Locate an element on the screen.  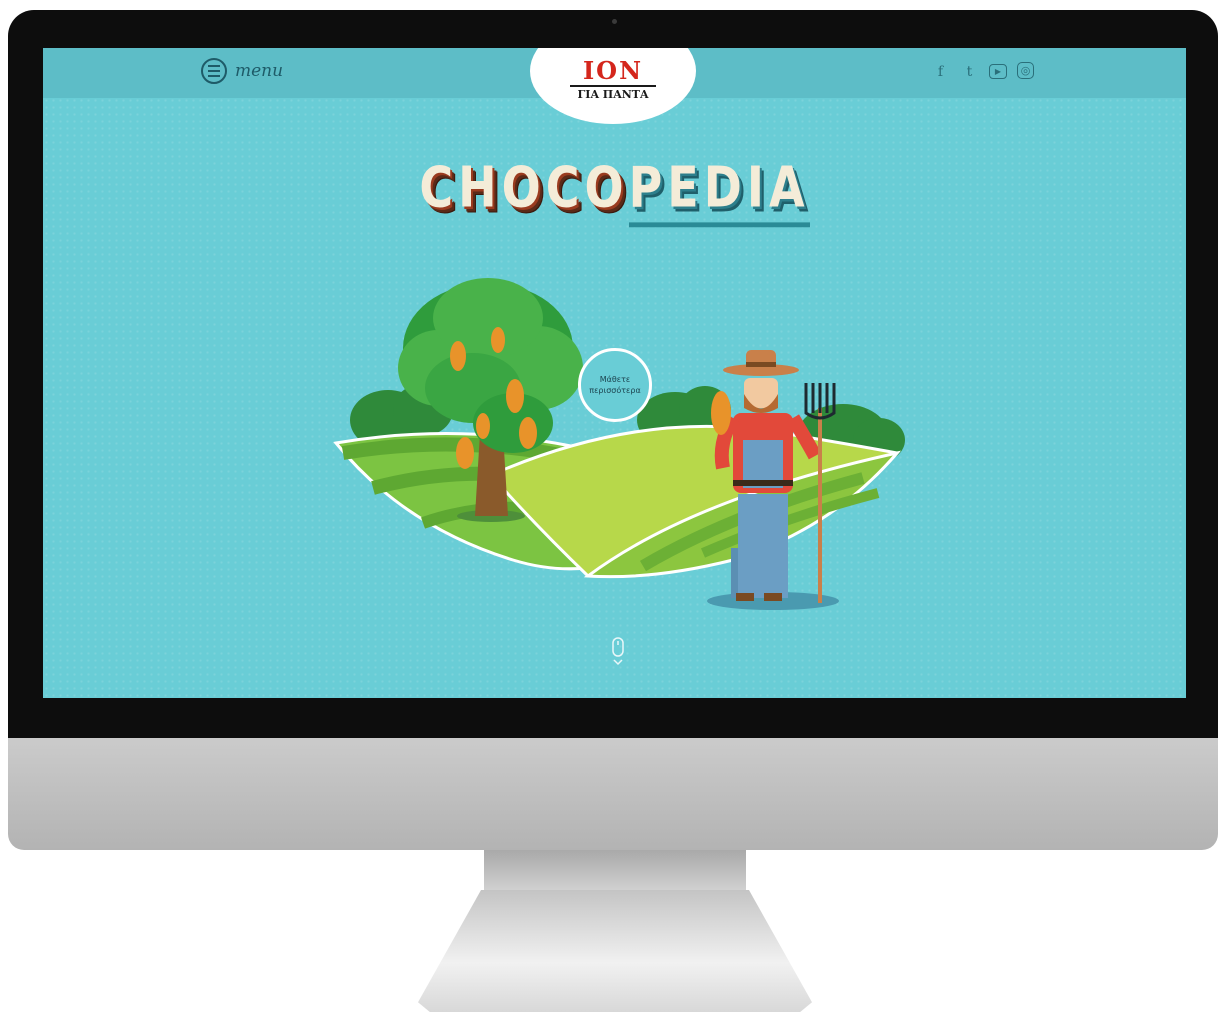
webcam-dot is located at coordinates (614, 21).